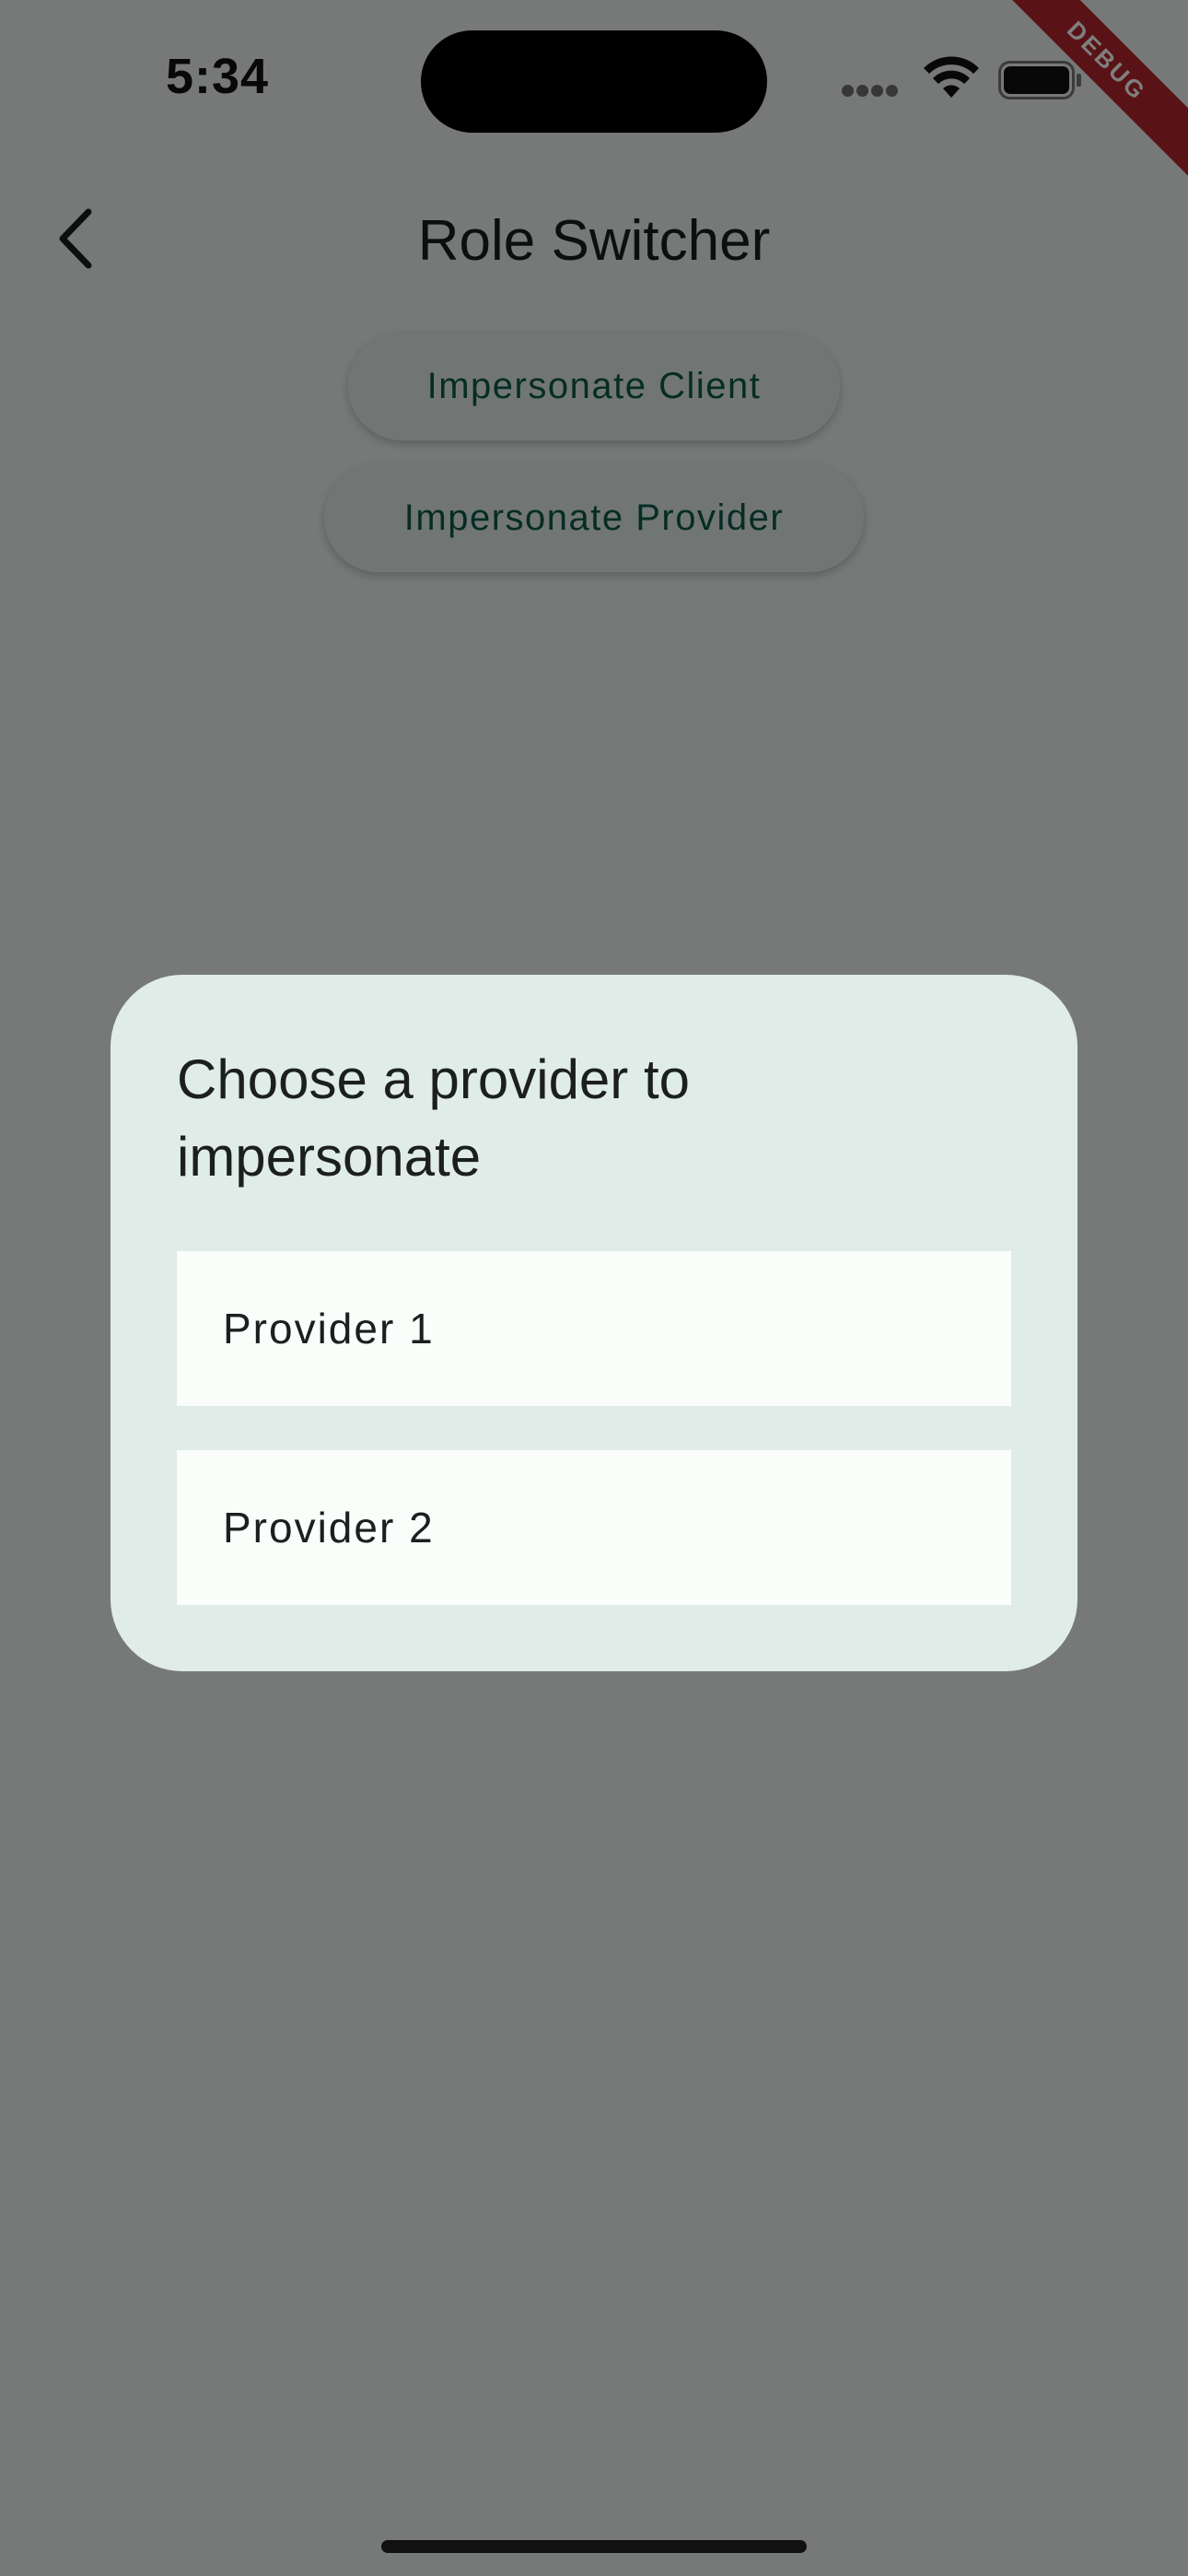 This screenshot has height=2576, width=1188. Describe the element at coordinates (594, 2546) in the screenshot. I see `home-indicator` at that location.